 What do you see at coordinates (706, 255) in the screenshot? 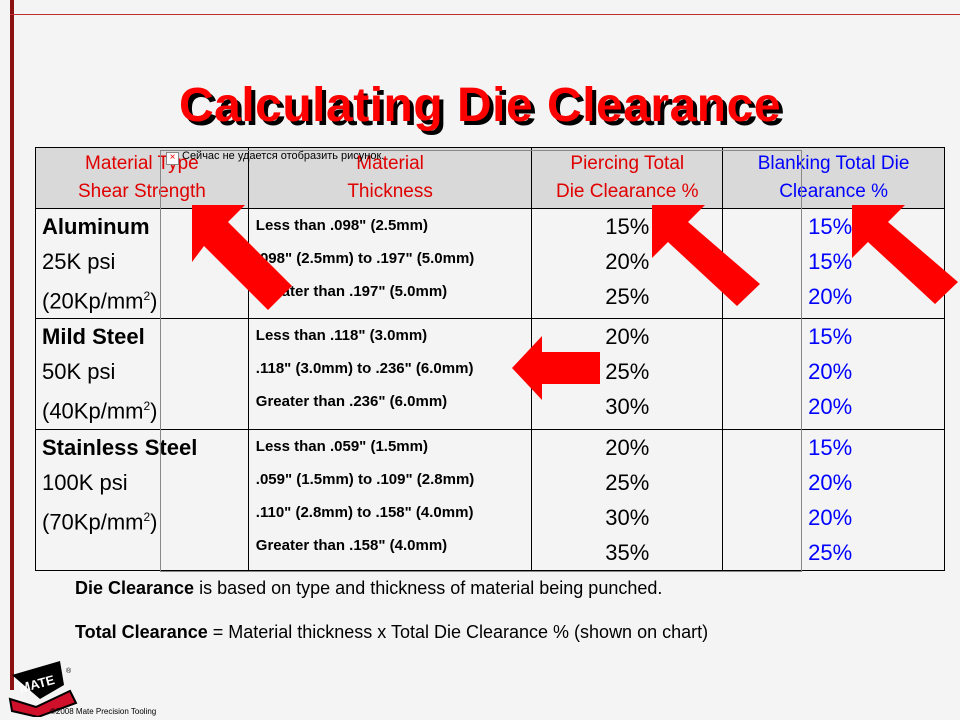
I see `arrow-icon-piercing` at bounding box center [706, 255].